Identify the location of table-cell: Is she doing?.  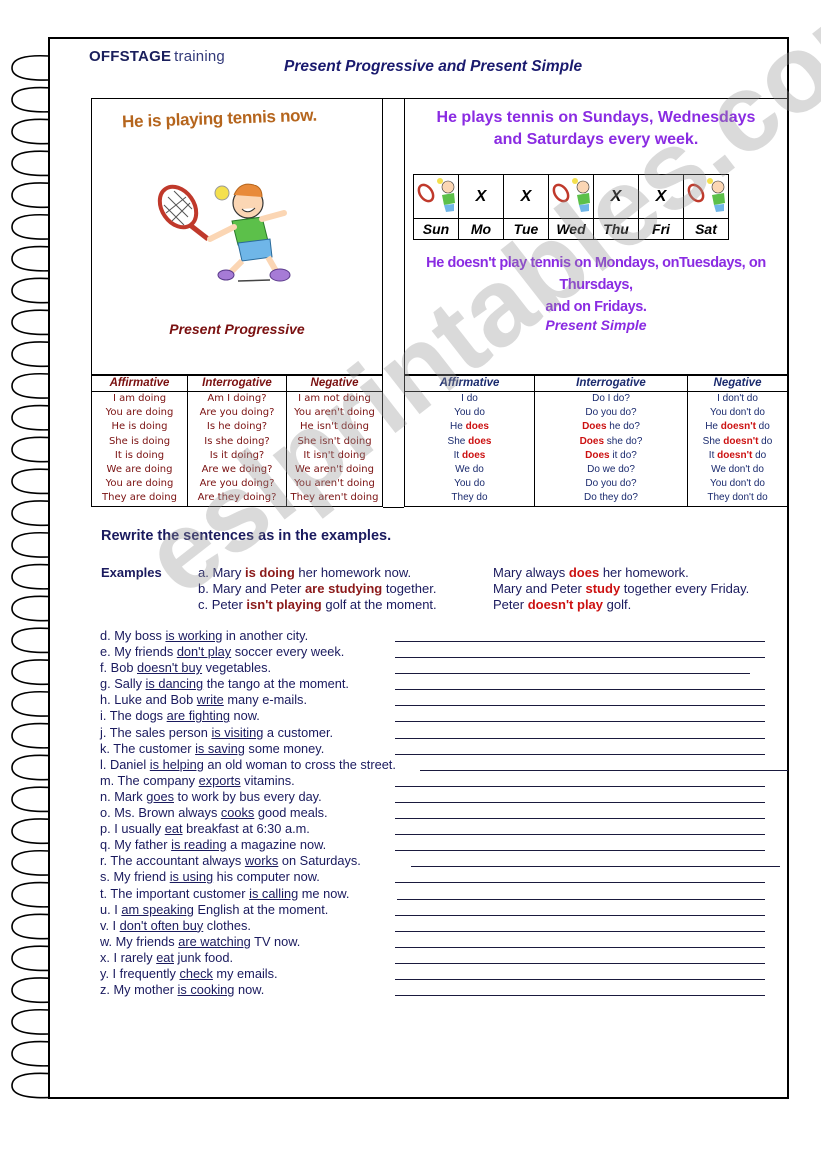
(237, 441).